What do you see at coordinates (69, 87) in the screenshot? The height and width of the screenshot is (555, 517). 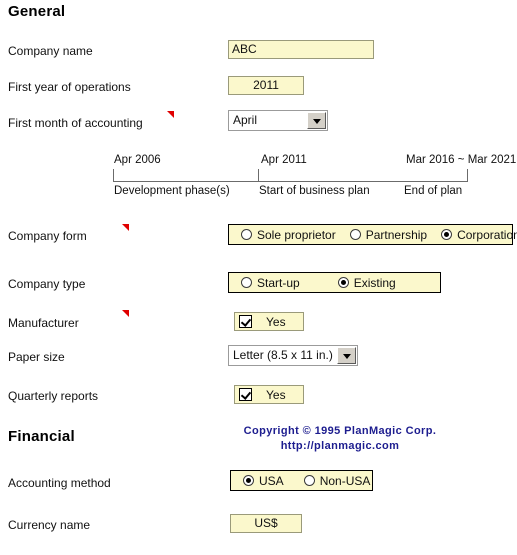 I see `label-first-year-of-operations: First year of operations` at bounding box center [69, 87].